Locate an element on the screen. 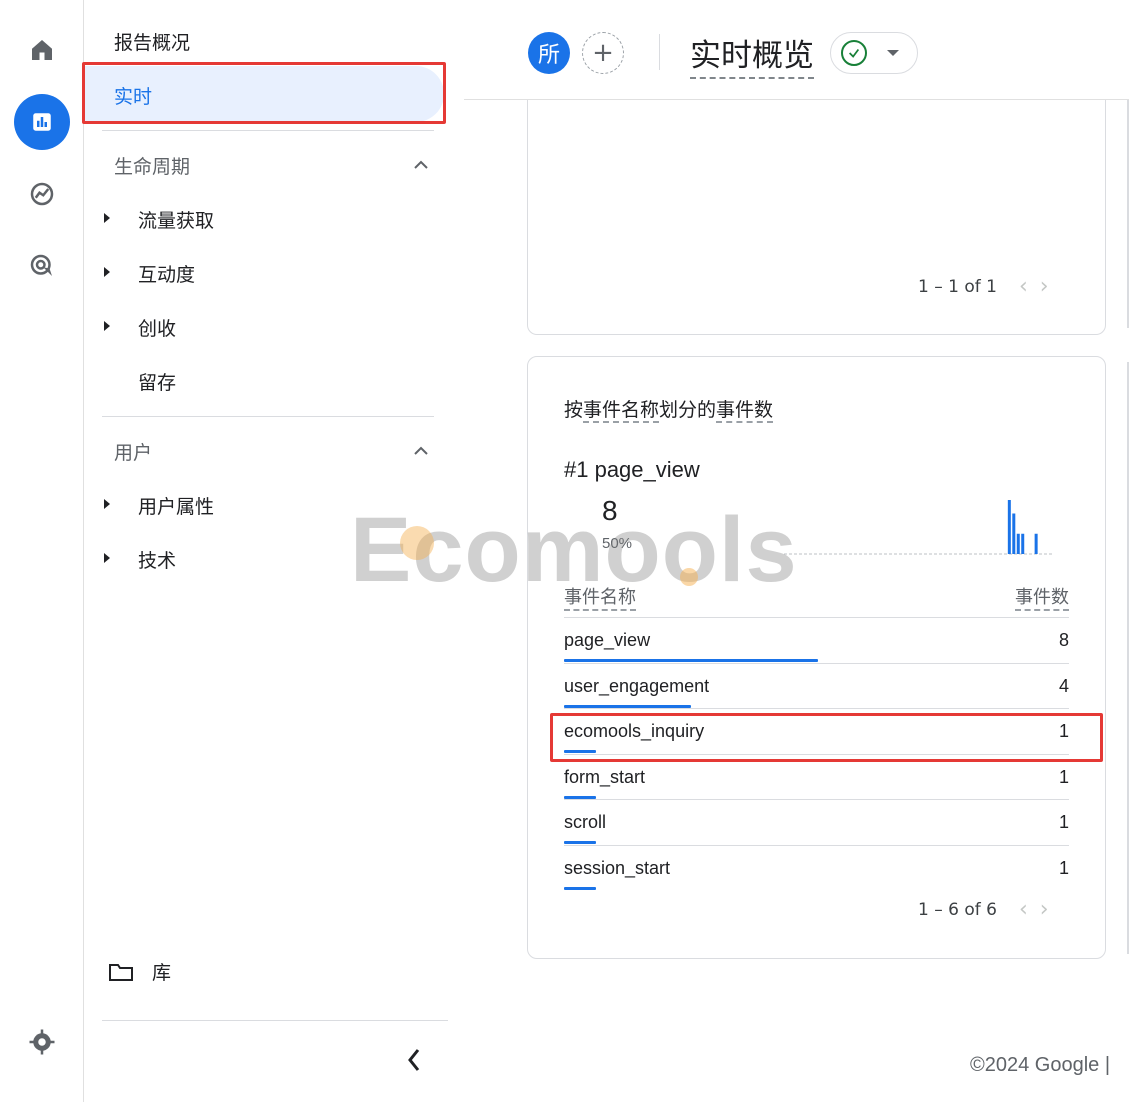 This screenshot has width=1129, height=1102. top-event-rank: #1 page_view is located at coordinates (632, 469).